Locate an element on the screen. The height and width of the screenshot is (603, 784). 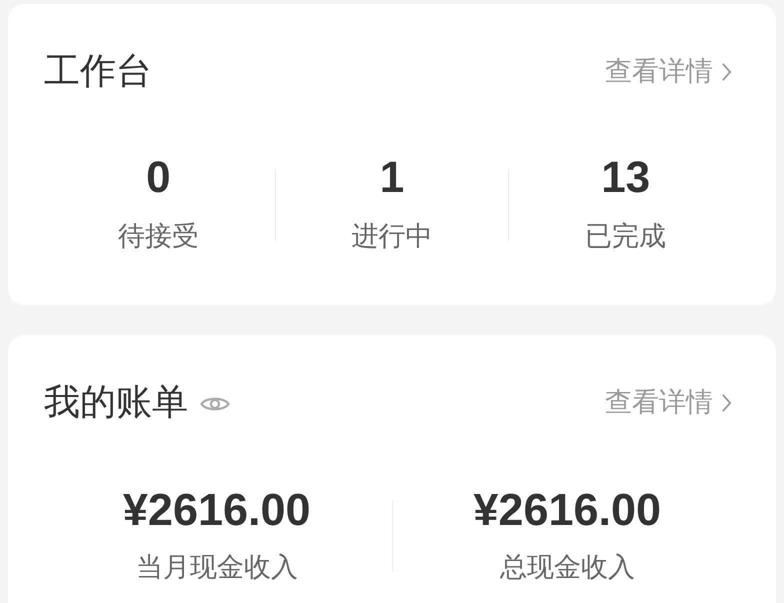
amount-label: 当月现金收入 is located at coordinates (217, 568).